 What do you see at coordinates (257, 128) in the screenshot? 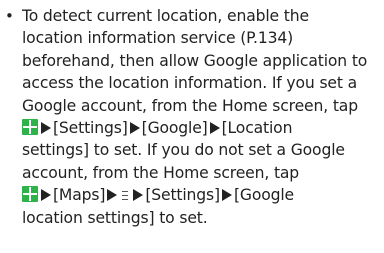
I see `location-label: [Location` at bounding box center [257, 128].